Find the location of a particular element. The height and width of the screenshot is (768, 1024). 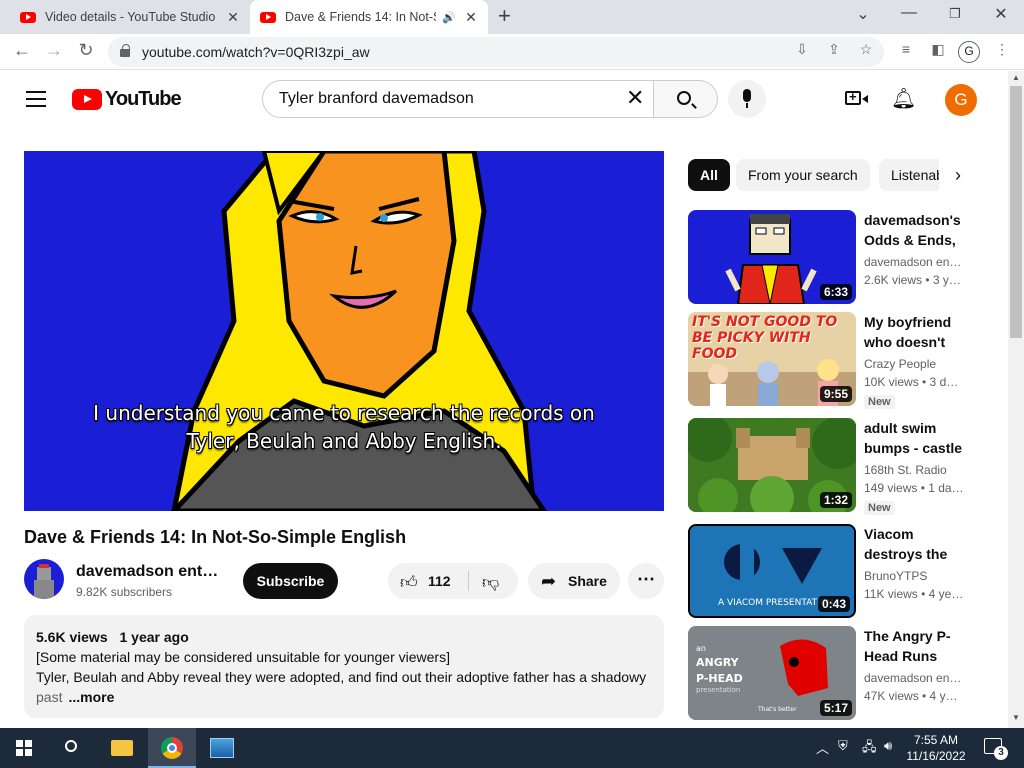

channel-name: davemadson entertainment is located at coordinates (151, 572).